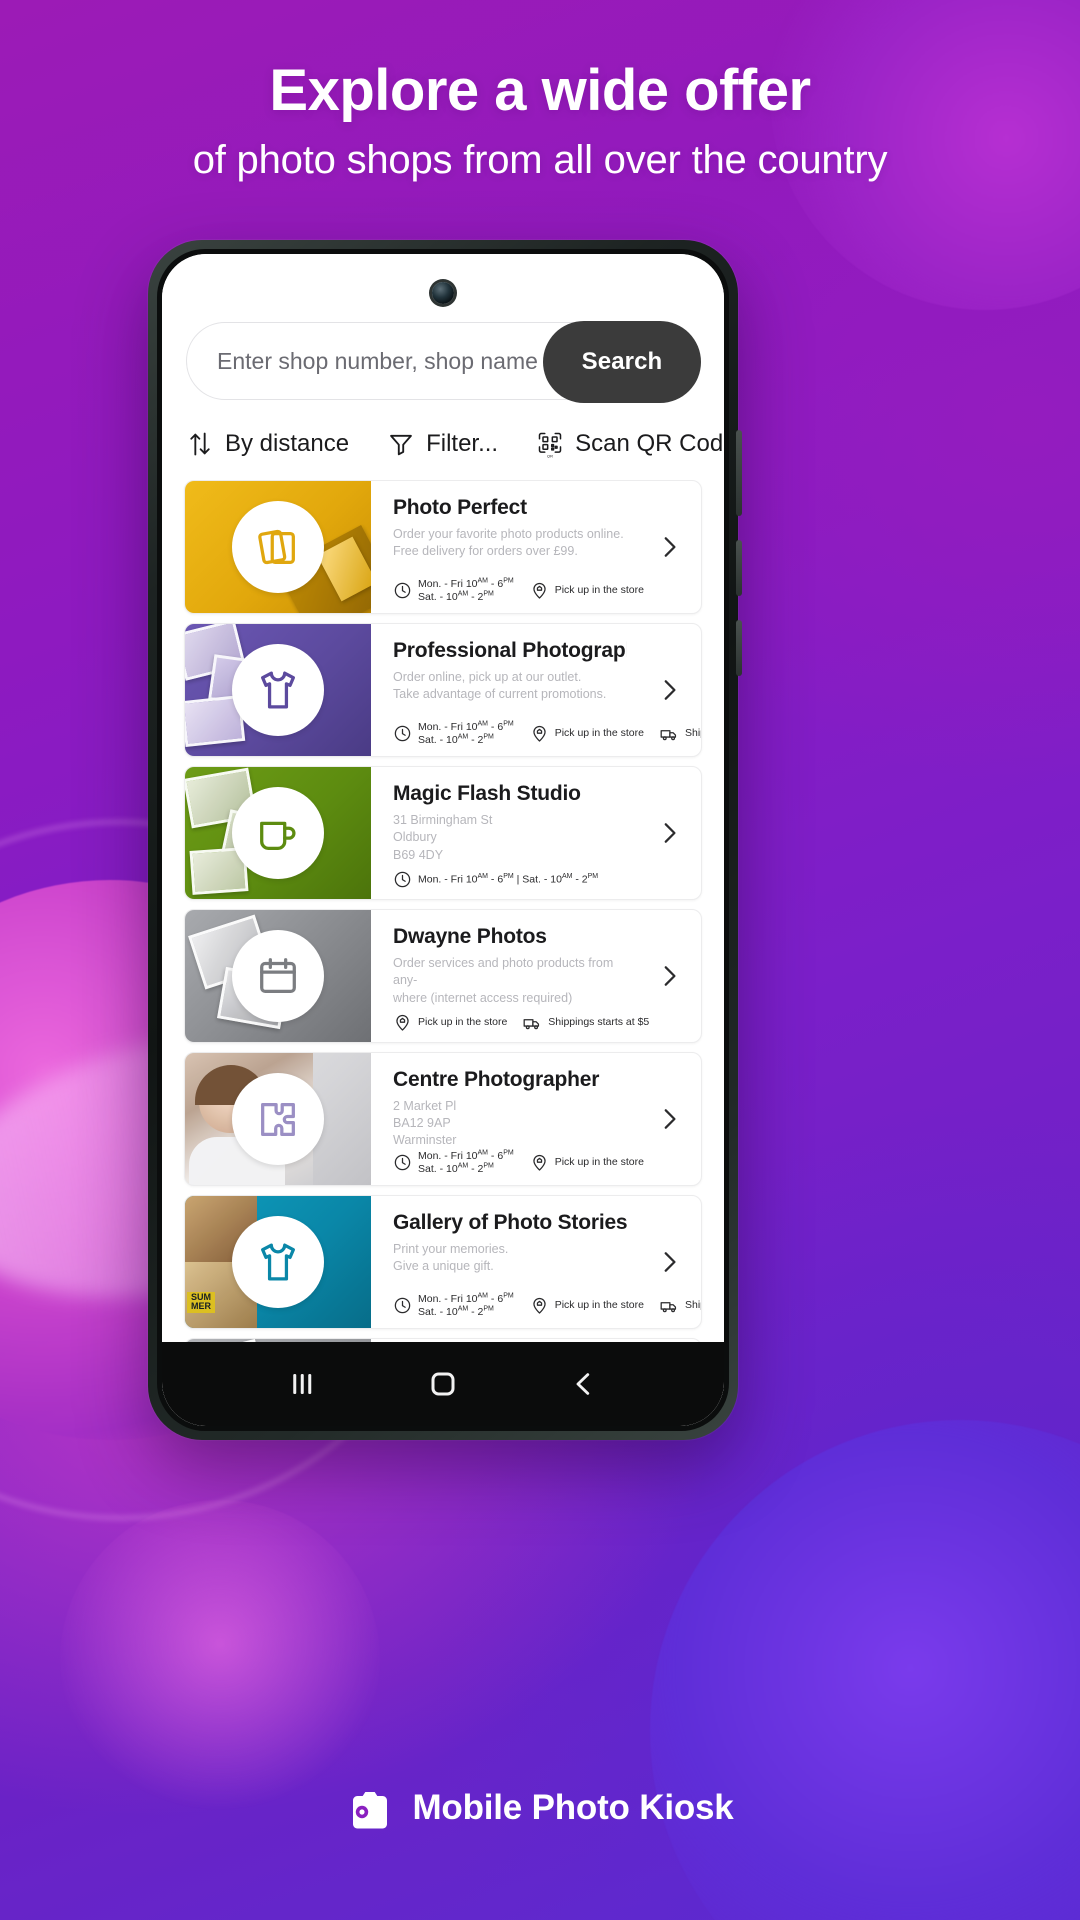 This screenshot has width=1080, height=1920. I want to click on android-navigation-bar, so click(443, 1384).